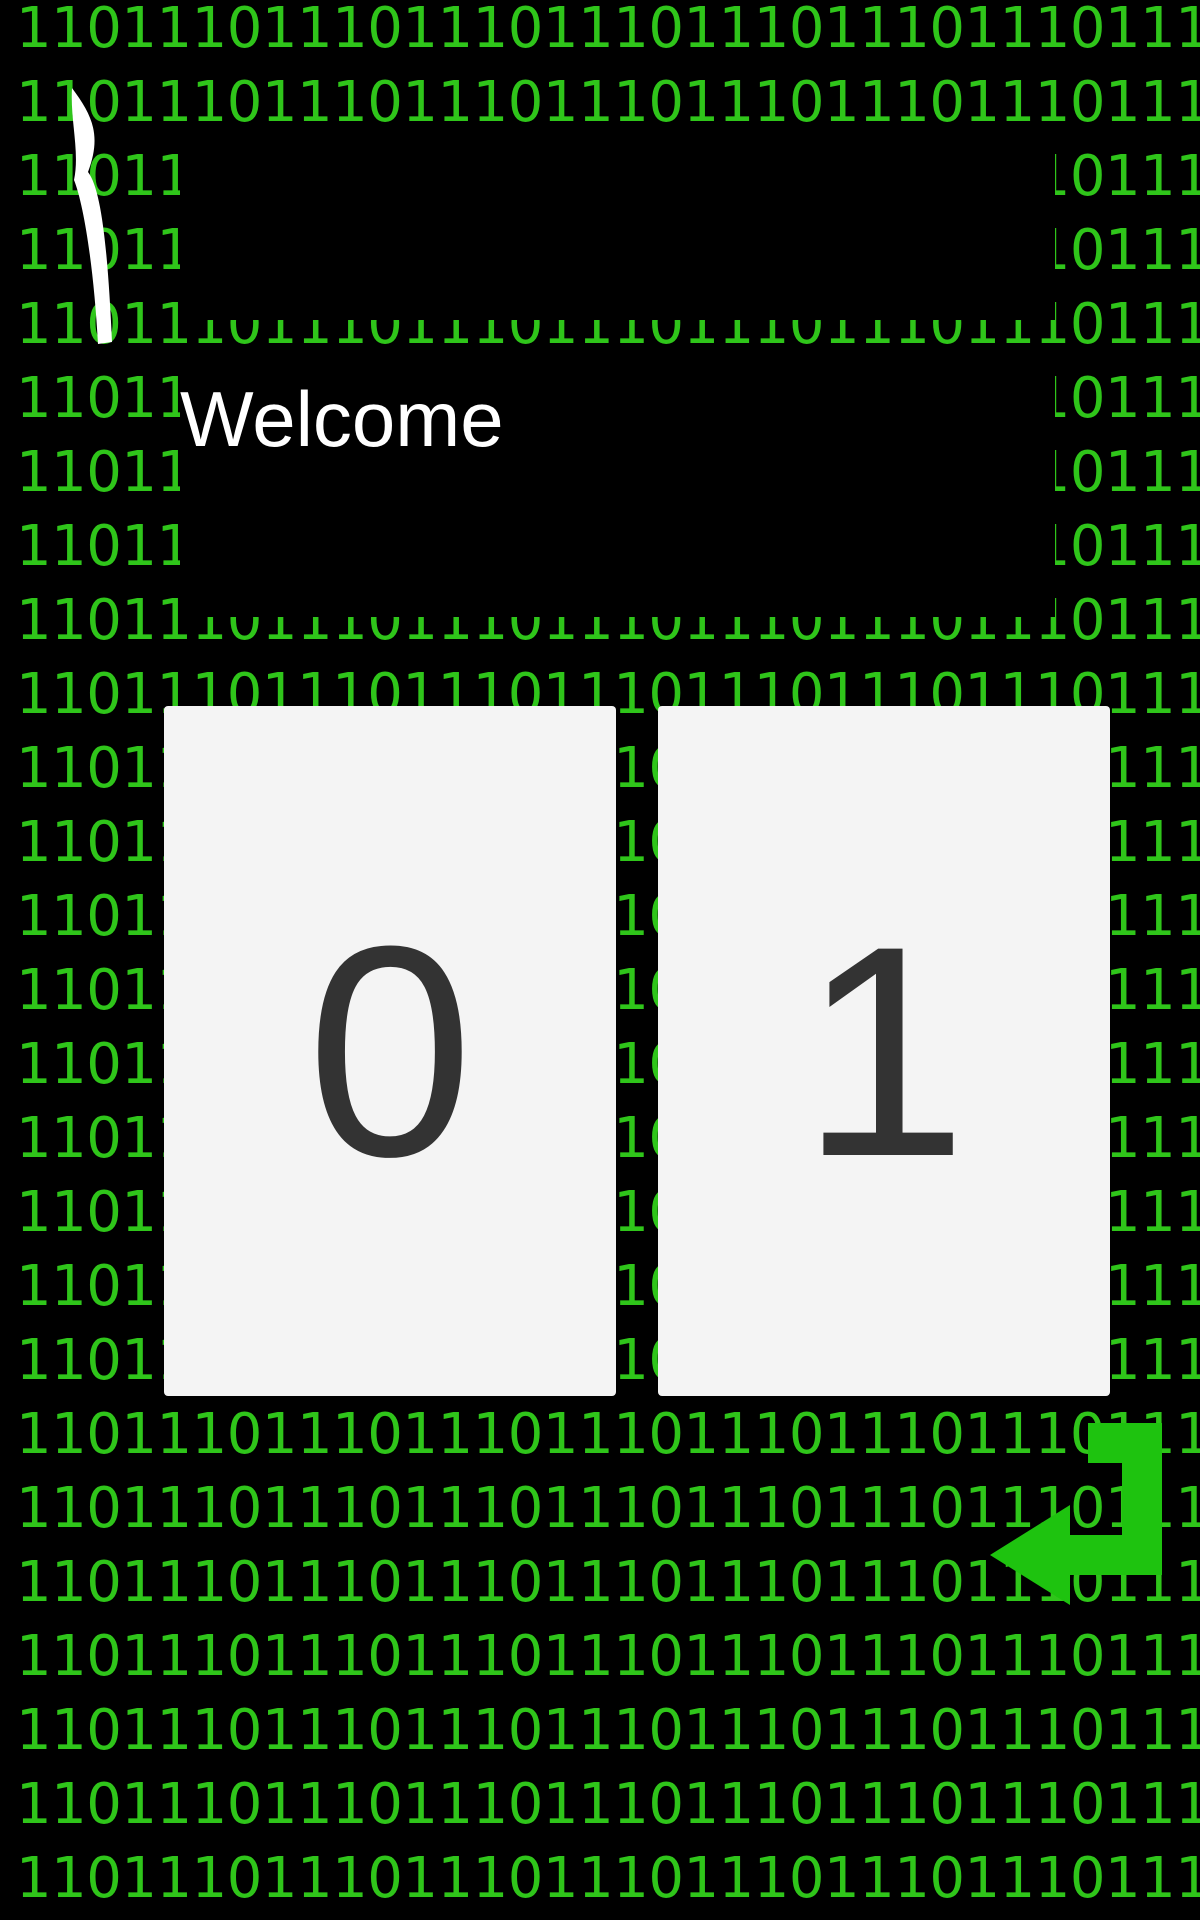  Describe the element at coordinates (390, 1051) in the screenshot. I see `zero-button: 0` at that location.